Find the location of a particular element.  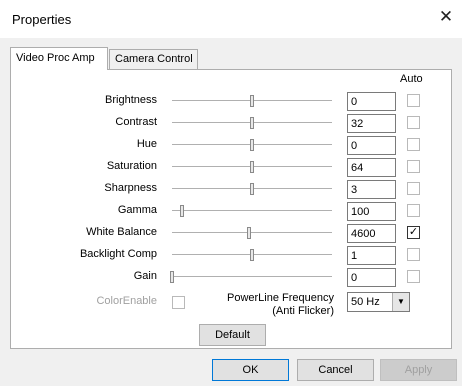

powerline-label-line2: (Anti Flicker) is located at coordinates (303, 311).